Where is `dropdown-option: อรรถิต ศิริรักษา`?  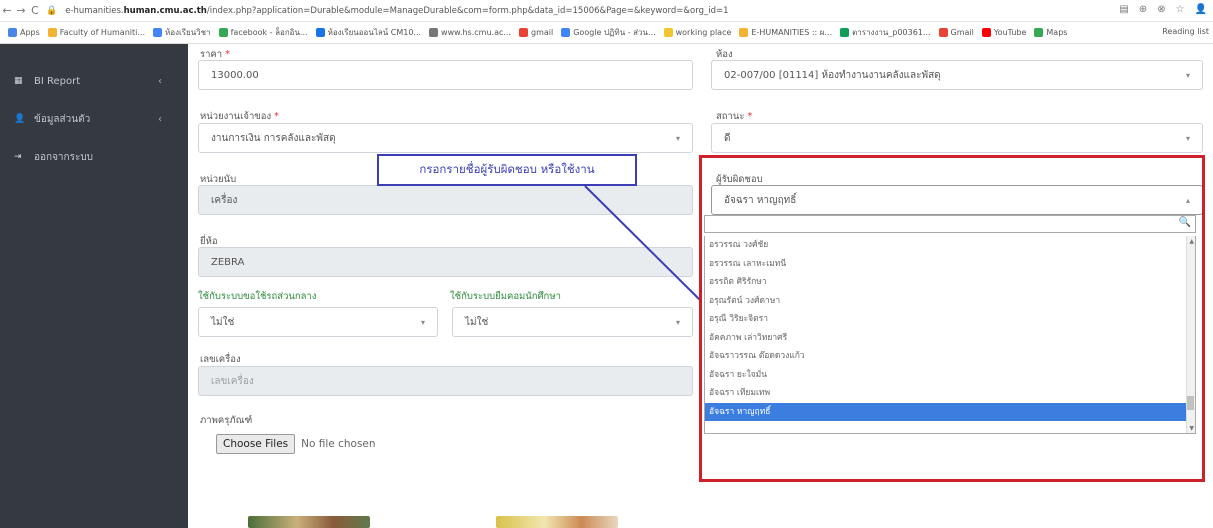
dropdown-option: อรรถิต ศิริรักษา is located at coordinates (950, 282).